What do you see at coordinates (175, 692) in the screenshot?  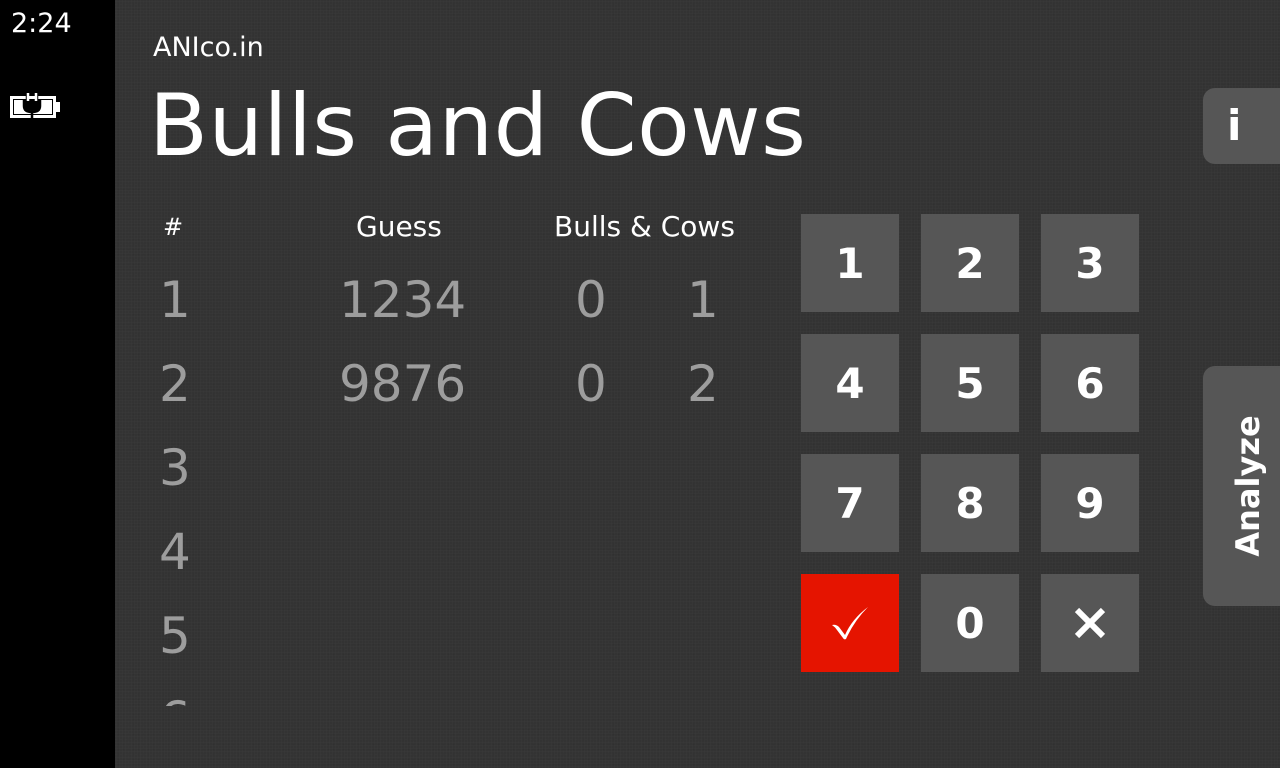 I see `row-number: 6` at bounding box center [175, 692].